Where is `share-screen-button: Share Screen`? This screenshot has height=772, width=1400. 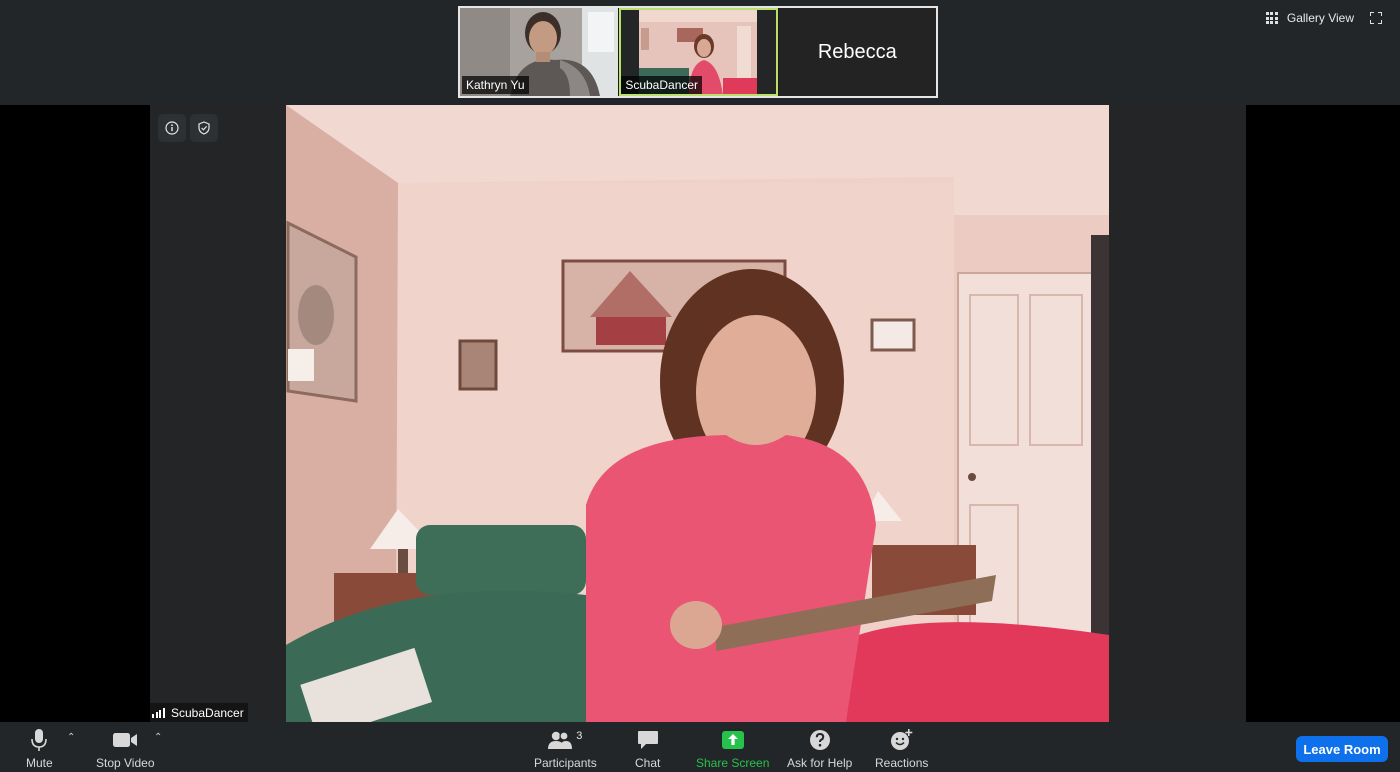
share-screen-button: Share Screen is located at coordinates (732, 749).